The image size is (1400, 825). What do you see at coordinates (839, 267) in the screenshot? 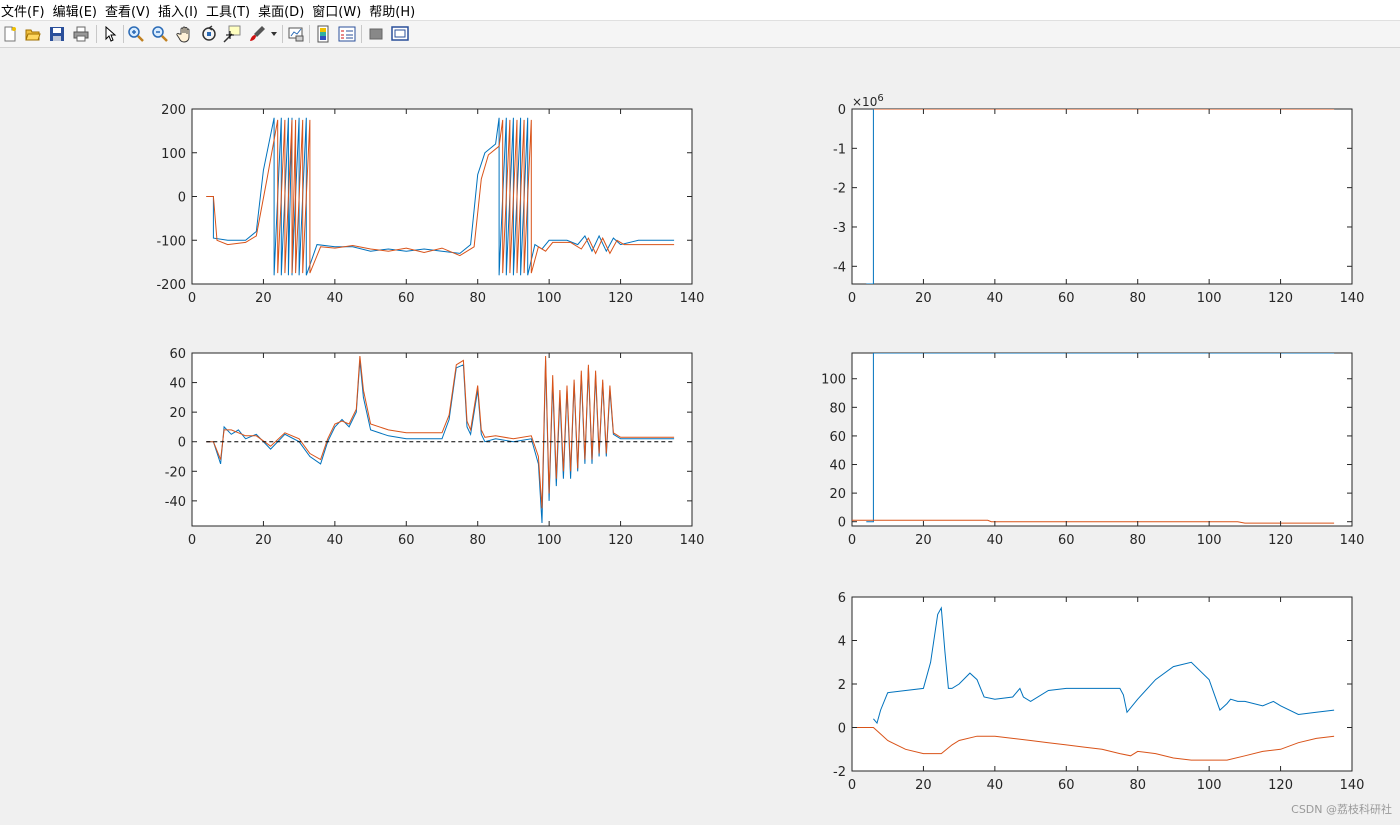
I see `y-tick-label: -4` at bounding box center [839, 267].